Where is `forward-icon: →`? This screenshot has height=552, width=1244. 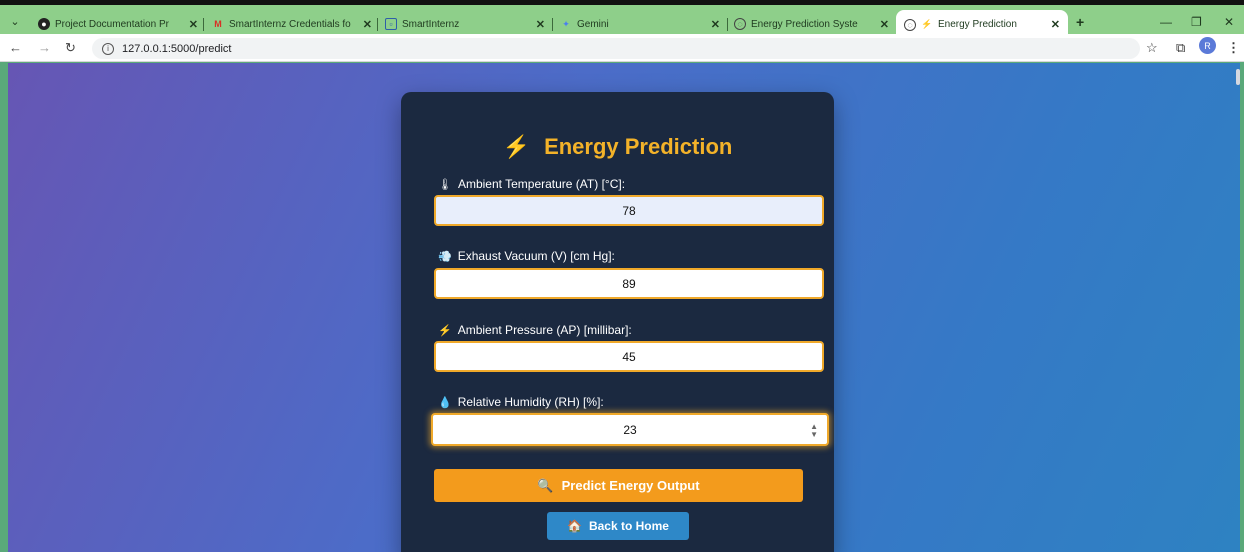 forward-icon: → is located at coordinates (44, 47).